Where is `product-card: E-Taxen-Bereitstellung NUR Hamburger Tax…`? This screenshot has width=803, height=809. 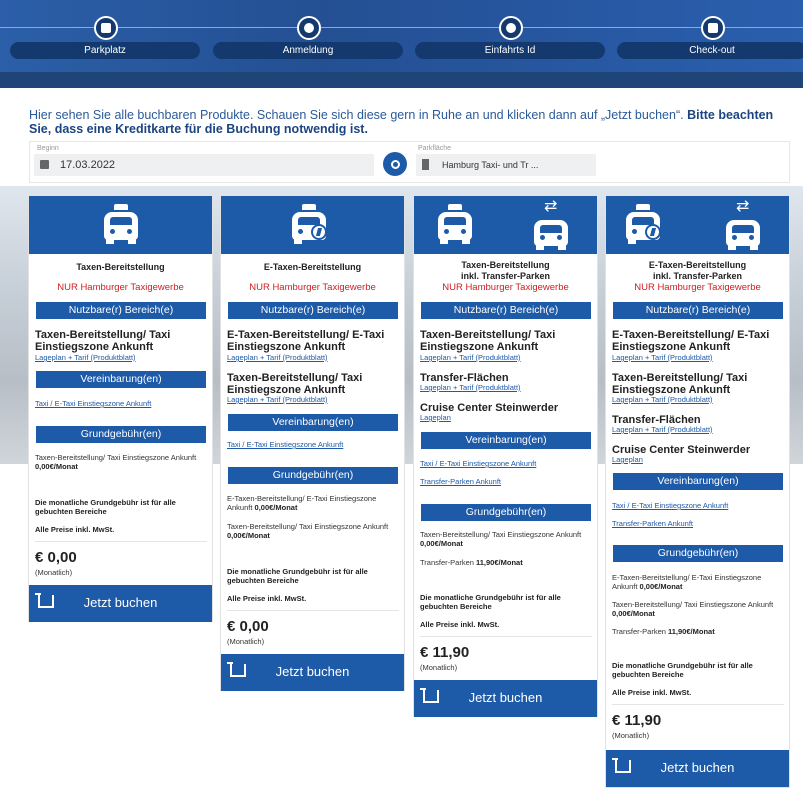 product-card: E-Taxen-Bereitstellung NUR Hamburger Tax… is located at coordinates (312, 443).